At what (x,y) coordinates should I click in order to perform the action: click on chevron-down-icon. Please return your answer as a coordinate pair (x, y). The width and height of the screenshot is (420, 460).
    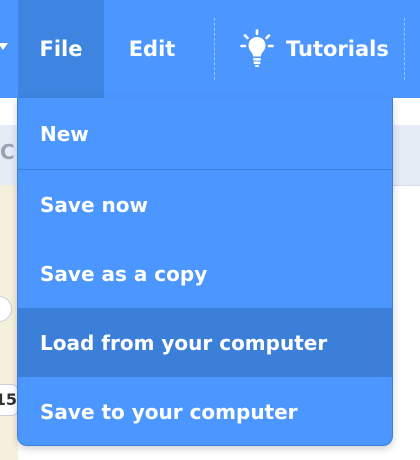
    Looking at the image, I should click on (4, 46).